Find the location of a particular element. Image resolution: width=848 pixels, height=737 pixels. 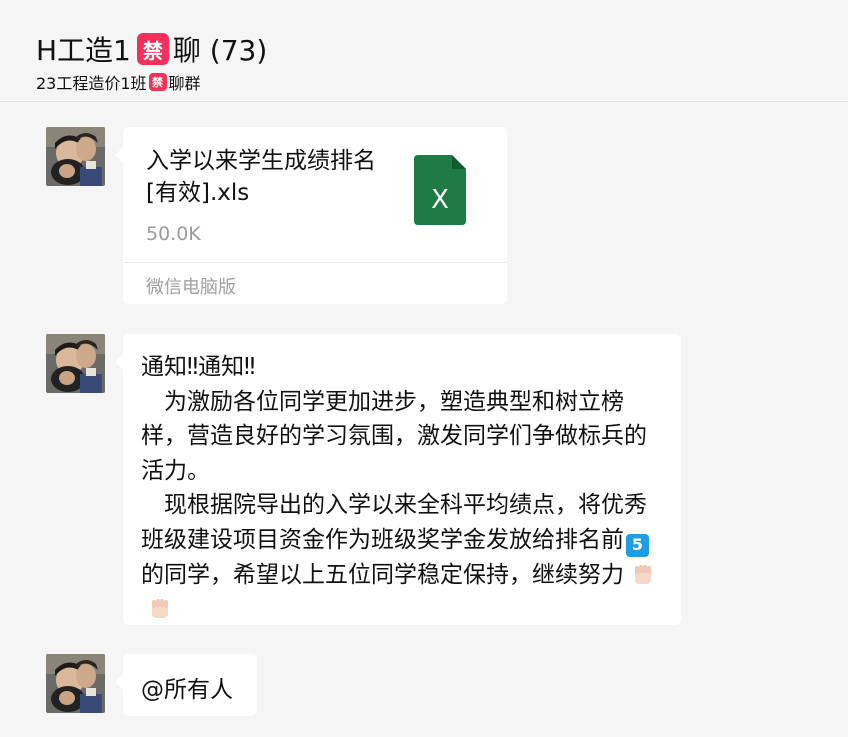

file-message-bubble: 入学以来学生成绩排名[有效].xls 50.0K X 微信电脑版 is located at coordinates (311, 215).